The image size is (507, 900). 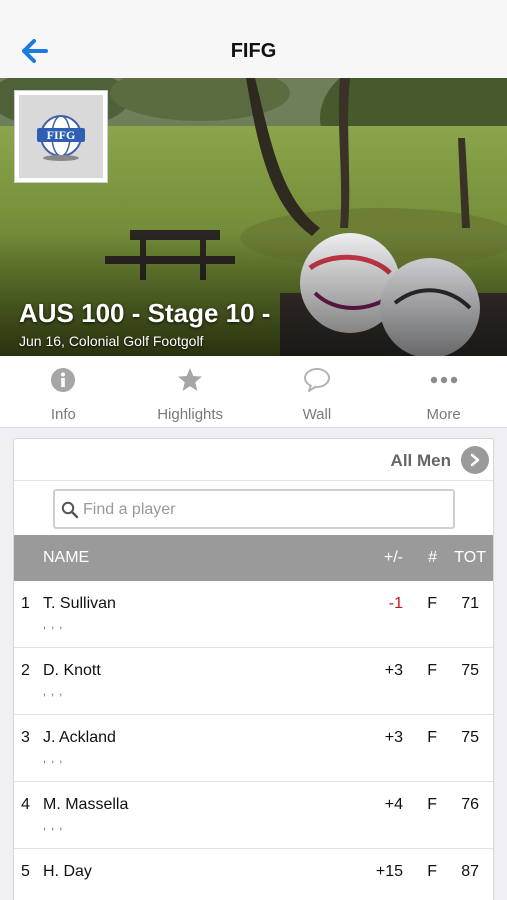 What do you see at coordinates (393, 557) in the screenshot?
I see `col-diff: +/-` at bounding box center [393, 557].